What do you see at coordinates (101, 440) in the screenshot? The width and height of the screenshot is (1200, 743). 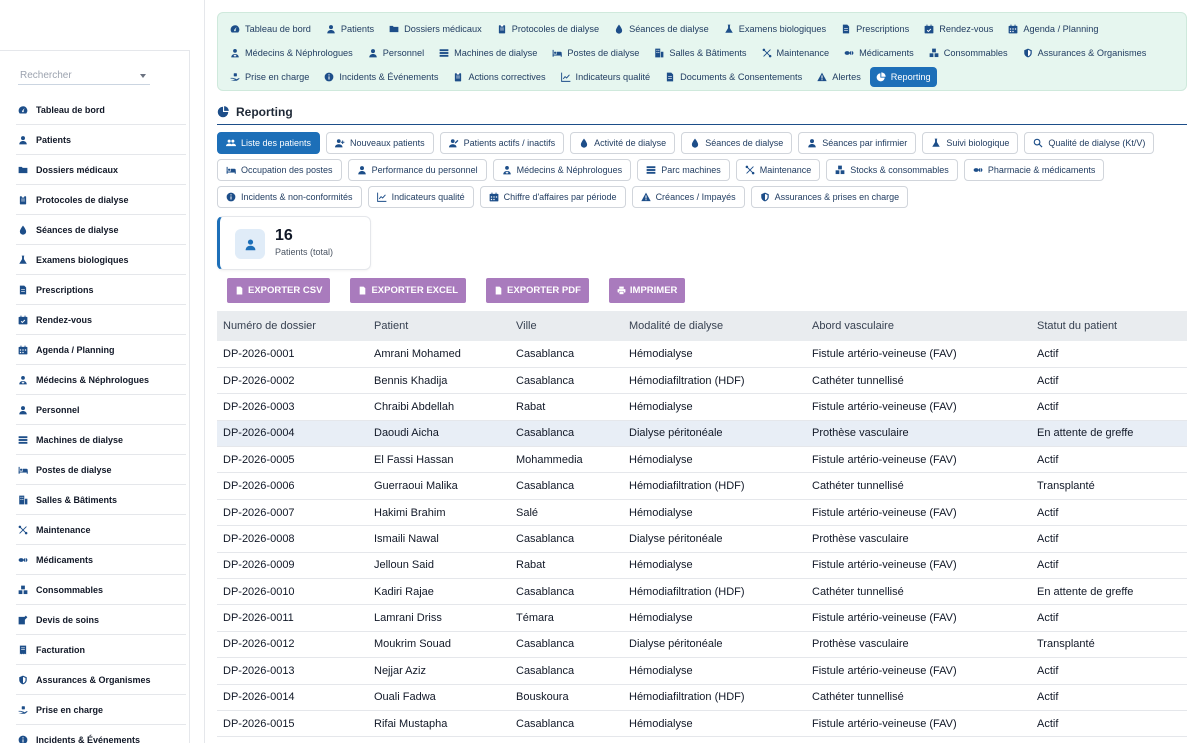 I see `sidebar-item-machines-de-dialyse: Machines de dialyse` at bounding box center [101, 440].